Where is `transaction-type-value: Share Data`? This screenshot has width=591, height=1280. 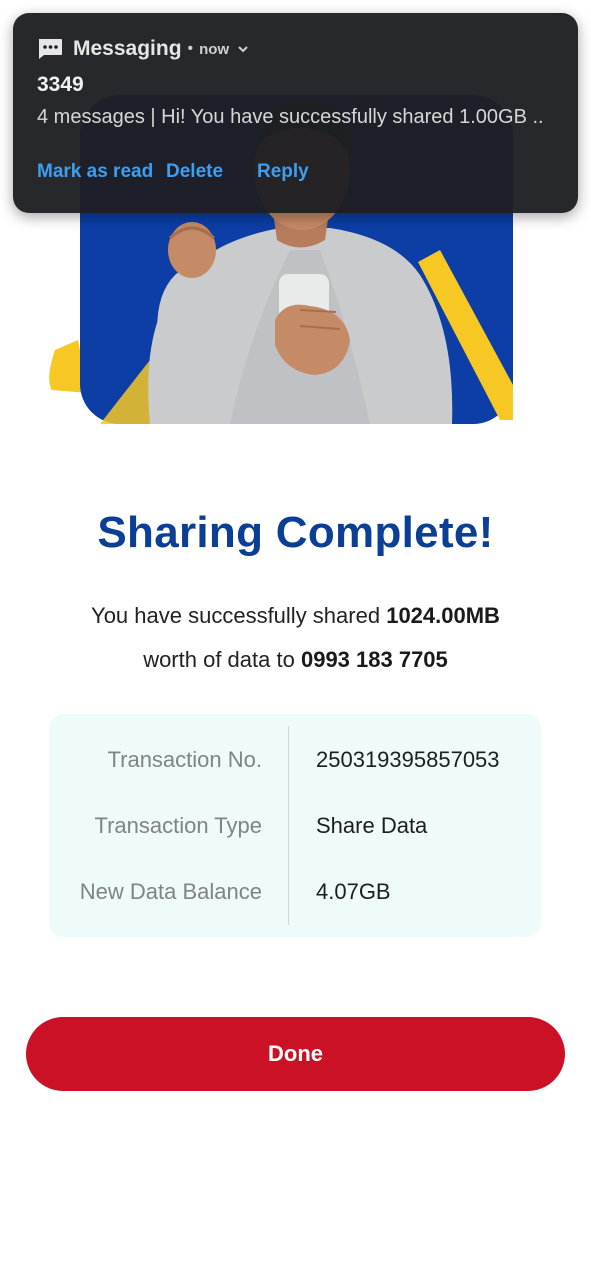
transaction-type-value: Share Data is located at coordinates (372, 825).